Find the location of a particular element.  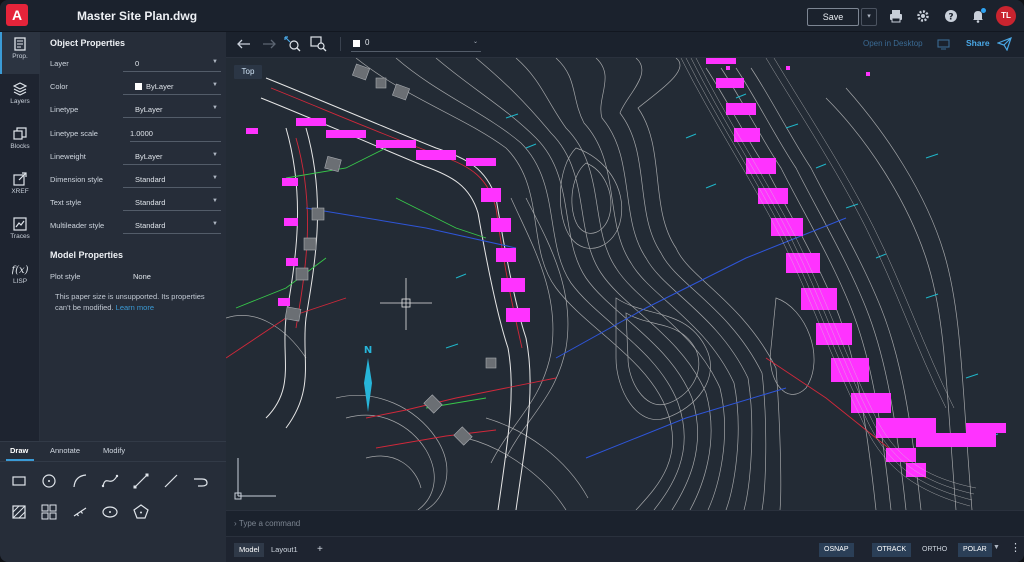

learn-more-link: Learn more is located at coordinates (135, 307).